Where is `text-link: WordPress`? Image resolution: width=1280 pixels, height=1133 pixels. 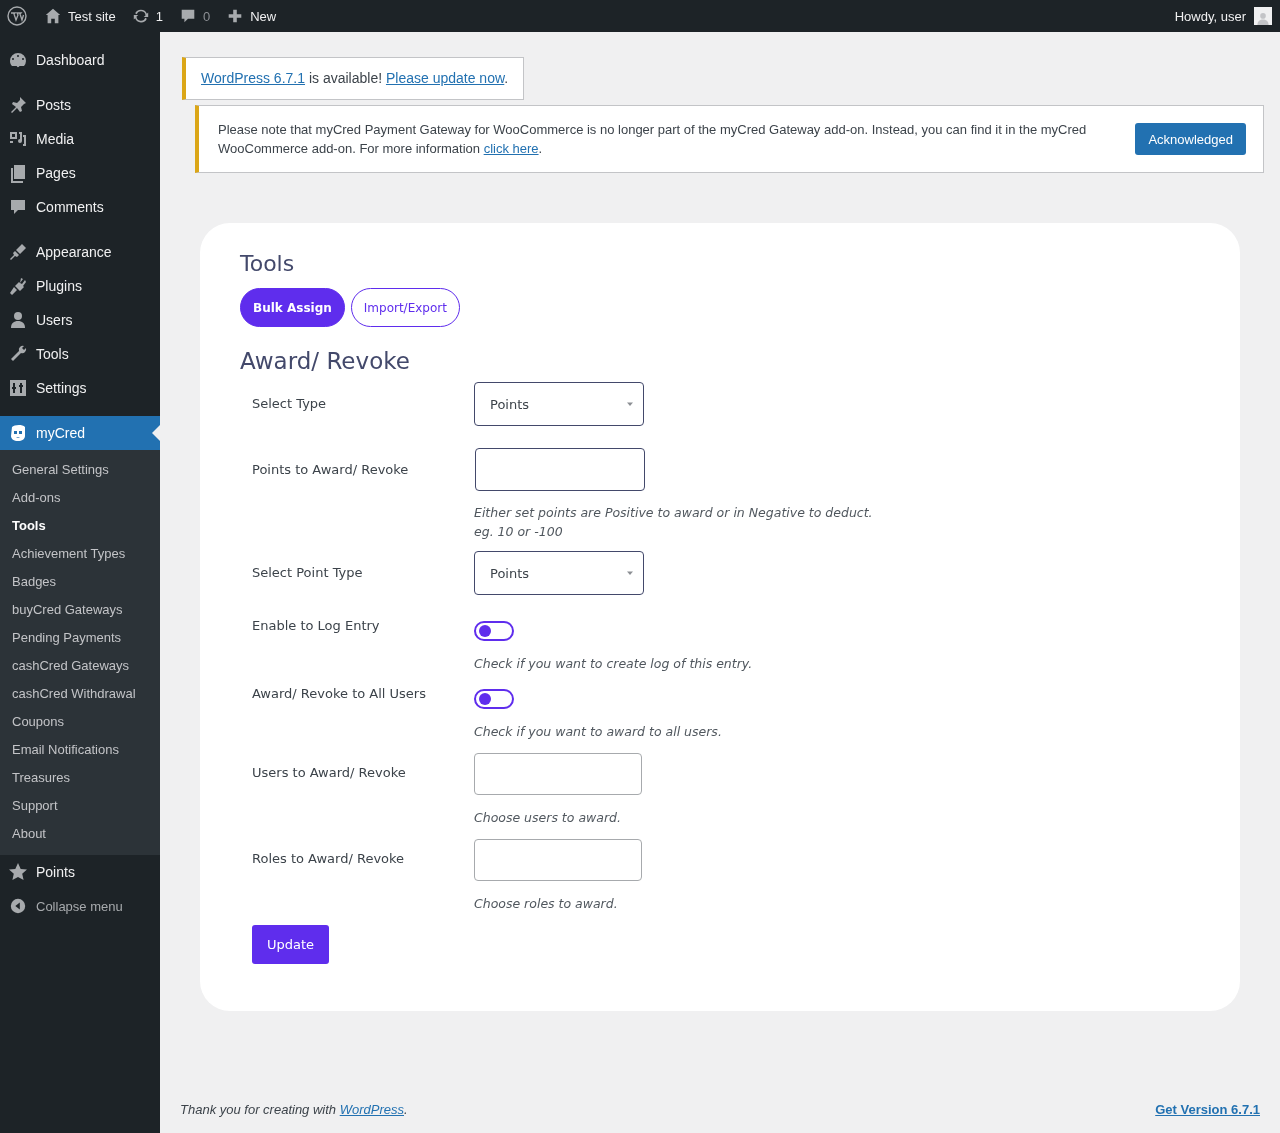
text-link: WordPress is located at coordinates (371, 1109).